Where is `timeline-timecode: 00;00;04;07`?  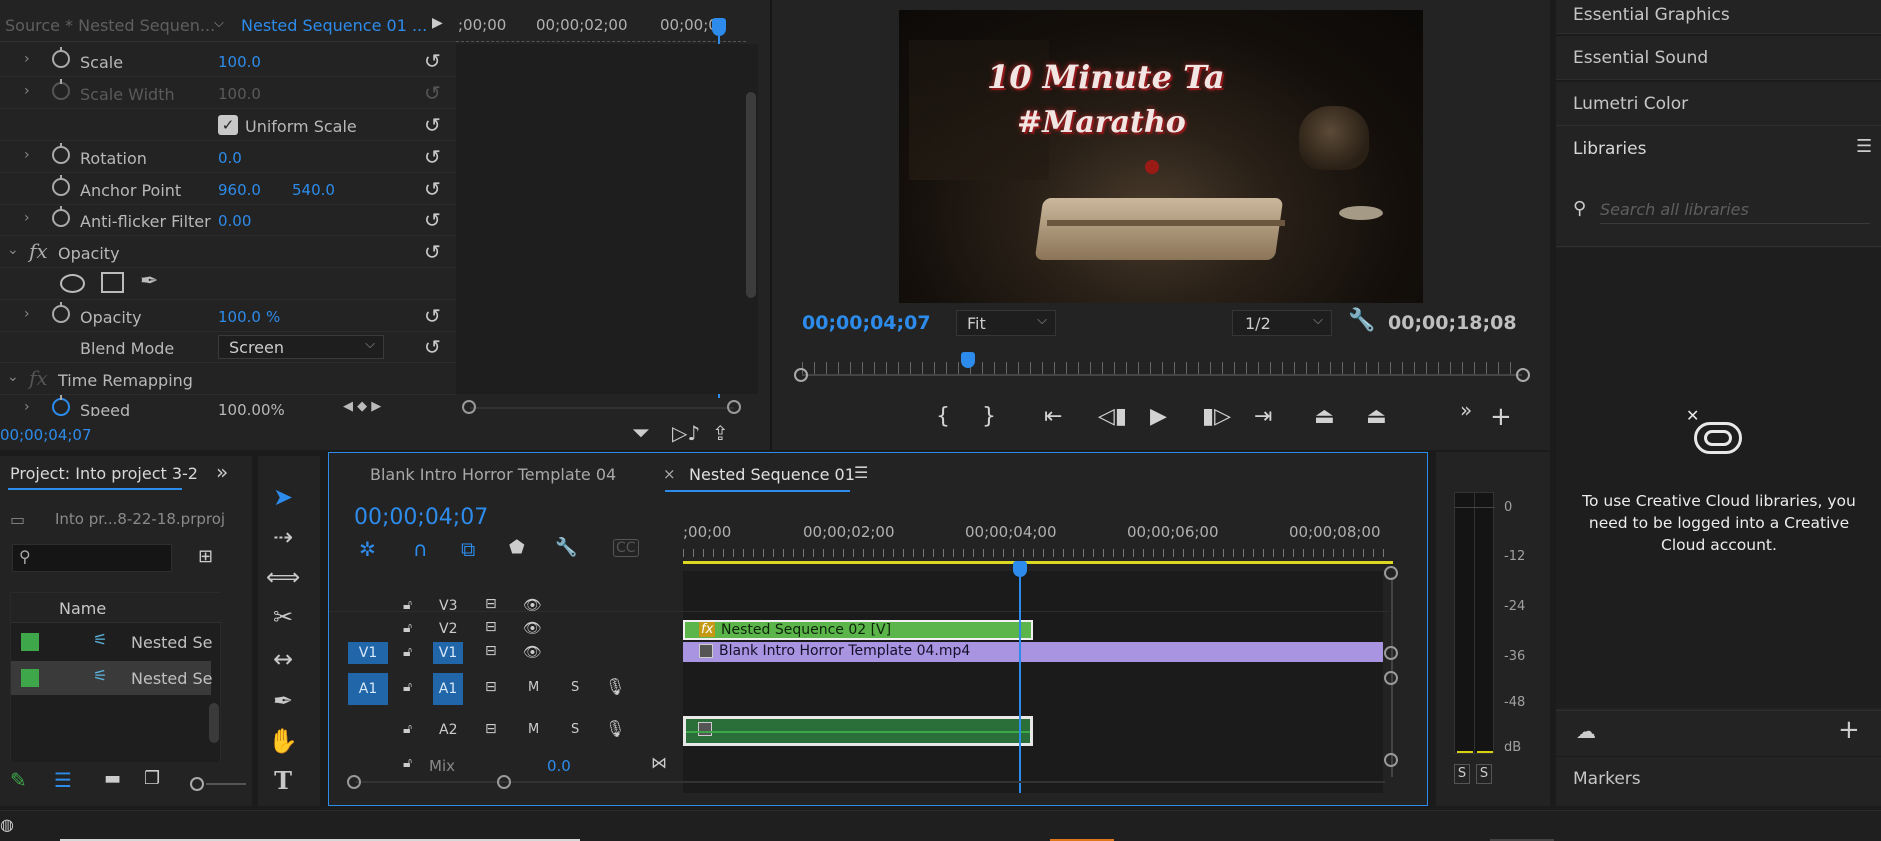 timeline-timecode: 00;00;04;07 is located at coordinates (421, 517).